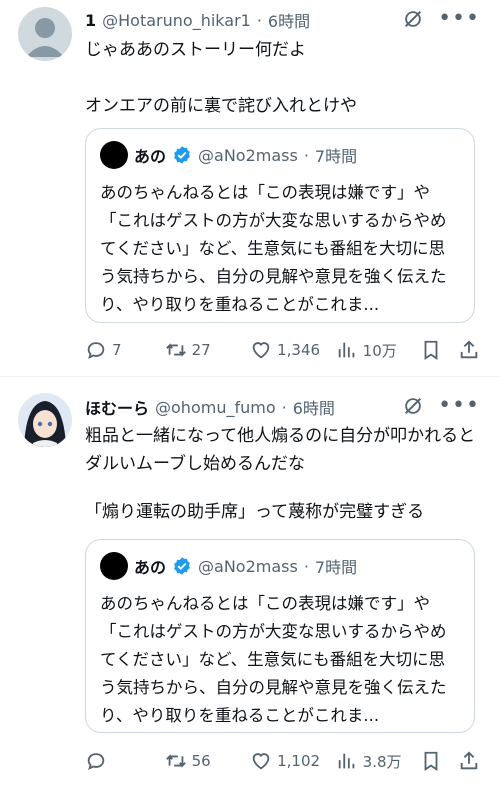  I want to click on retweet-count: 27, so click(201, 350).